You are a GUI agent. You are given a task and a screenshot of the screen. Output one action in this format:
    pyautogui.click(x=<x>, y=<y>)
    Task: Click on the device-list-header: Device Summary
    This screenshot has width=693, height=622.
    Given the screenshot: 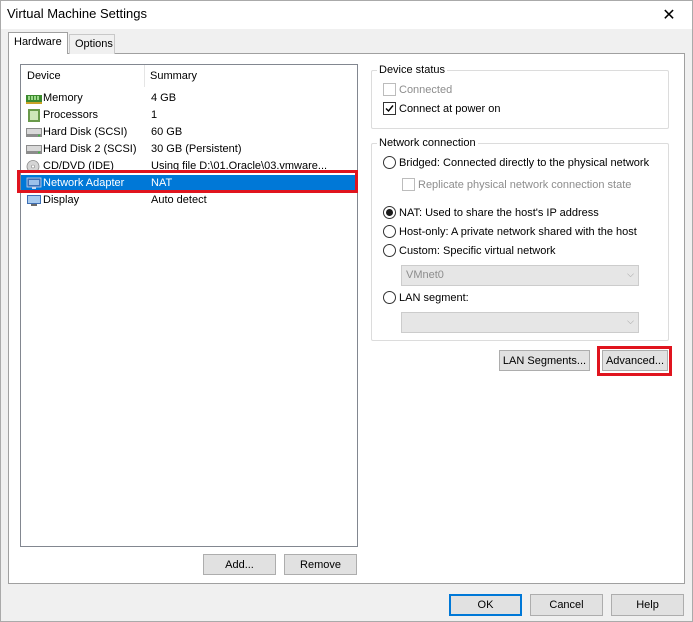 What is the action you would take?
    pyautogui.click(x=189, y=76)
    